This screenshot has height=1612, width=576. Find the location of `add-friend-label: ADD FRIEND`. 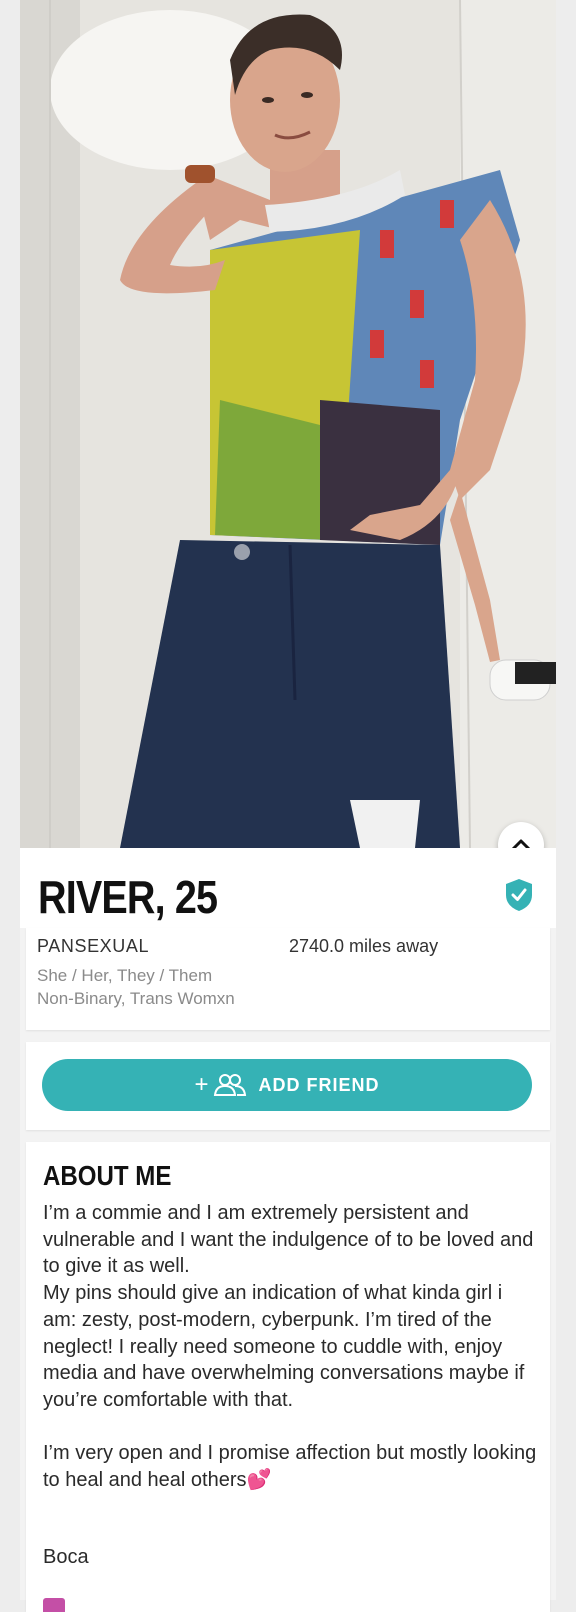

add-friend-label: ADD FRIEND is located at coordinates (319, 1084).